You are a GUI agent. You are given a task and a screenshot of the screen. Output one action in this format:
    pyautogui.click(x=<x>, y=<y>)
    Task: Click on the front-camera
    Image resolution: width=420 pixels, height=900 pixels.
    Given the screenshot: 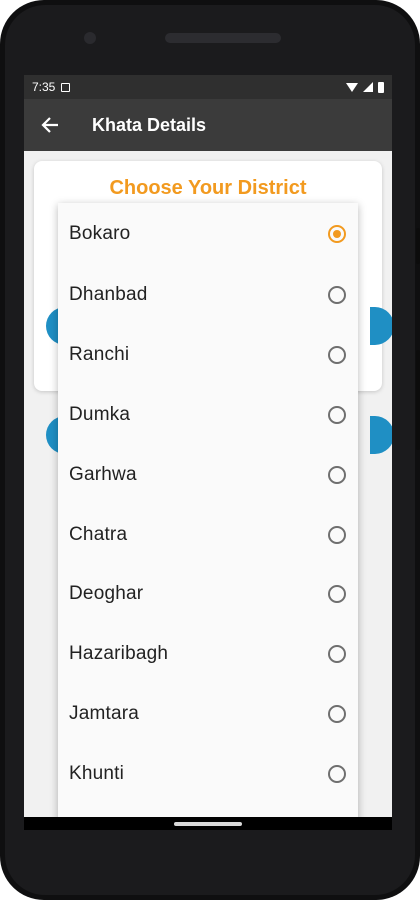 What is the action you would take?
    pyautogui.click(x=90, y=38)
    